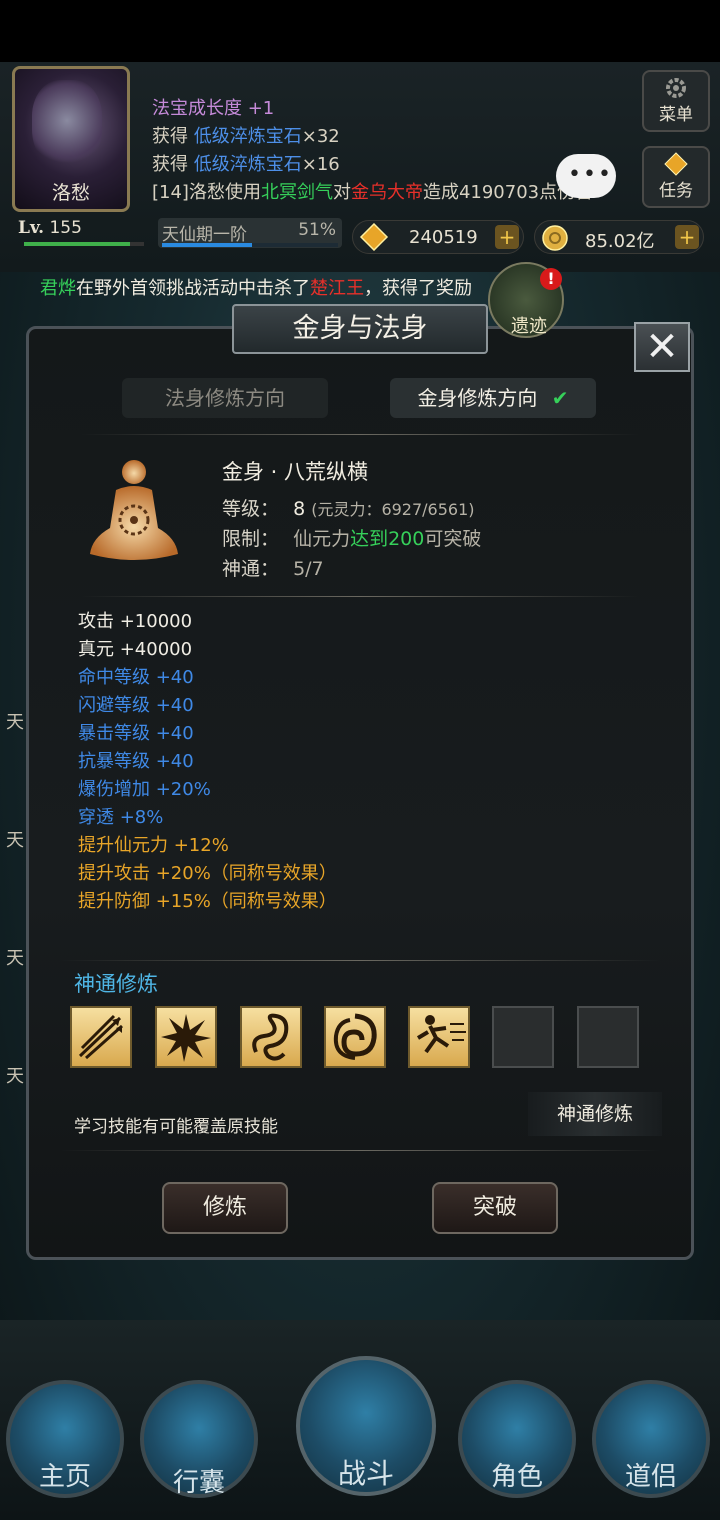 The height and width of the screenshot is (1520, 720). Describe the element at coordinates (619, 237) in the screenshot. I see `coin-counter: 85.02亿 +` at that location.